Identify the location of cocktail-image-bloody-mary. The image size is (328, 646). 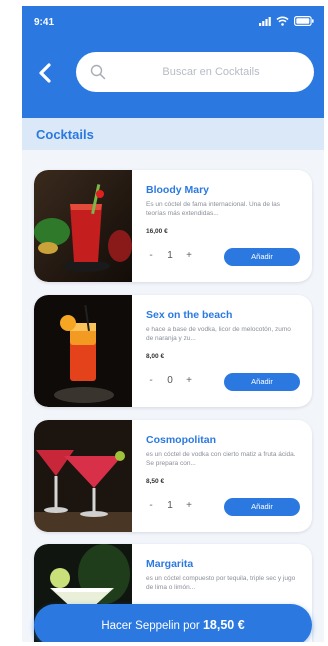
(83, 226).